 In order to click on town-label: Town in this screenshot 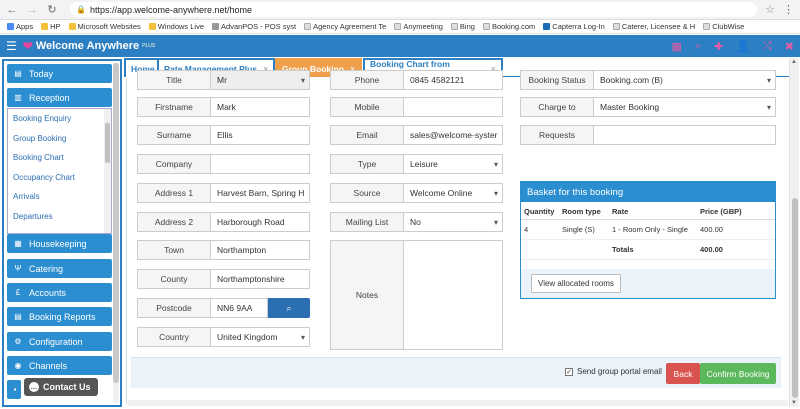, I will do `click(174, 250)`.